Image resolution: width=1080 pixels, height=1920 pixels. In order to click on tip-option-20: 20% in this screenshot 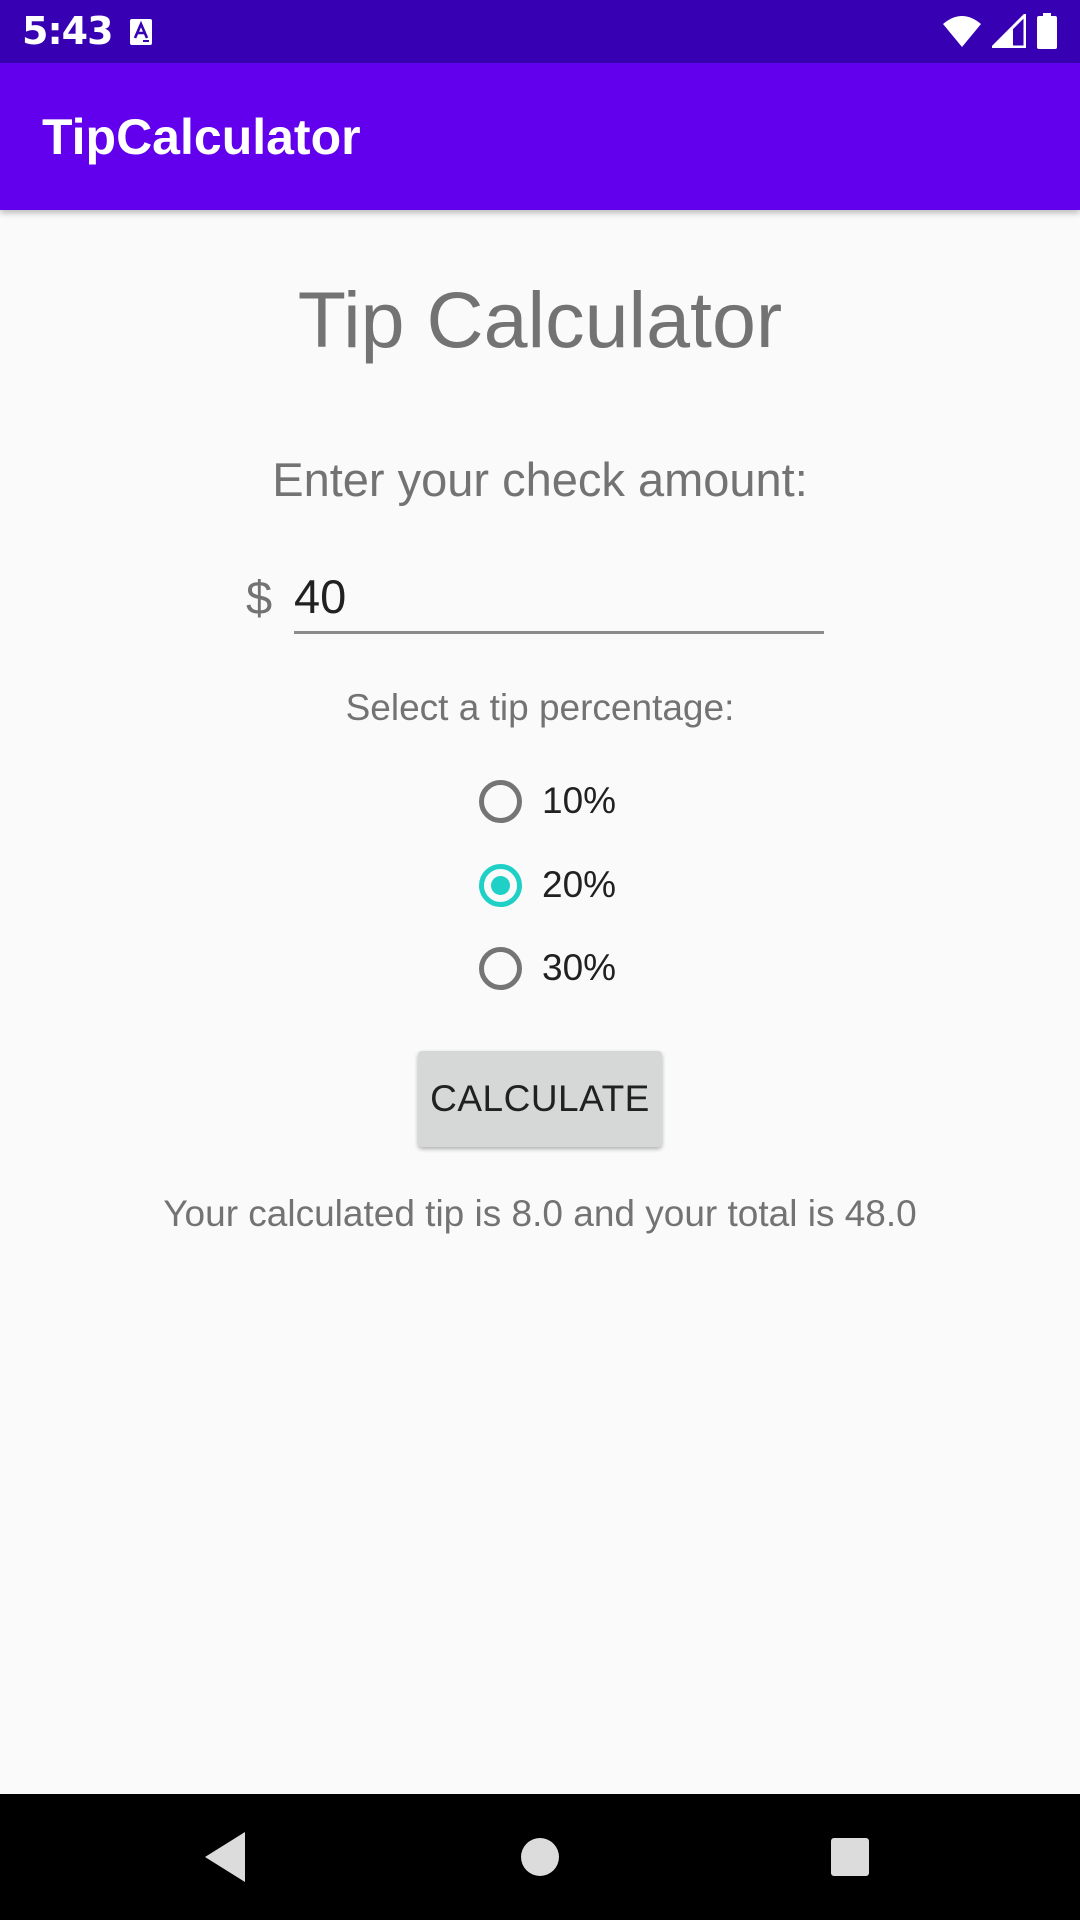, I will do `click(546, 885)`.